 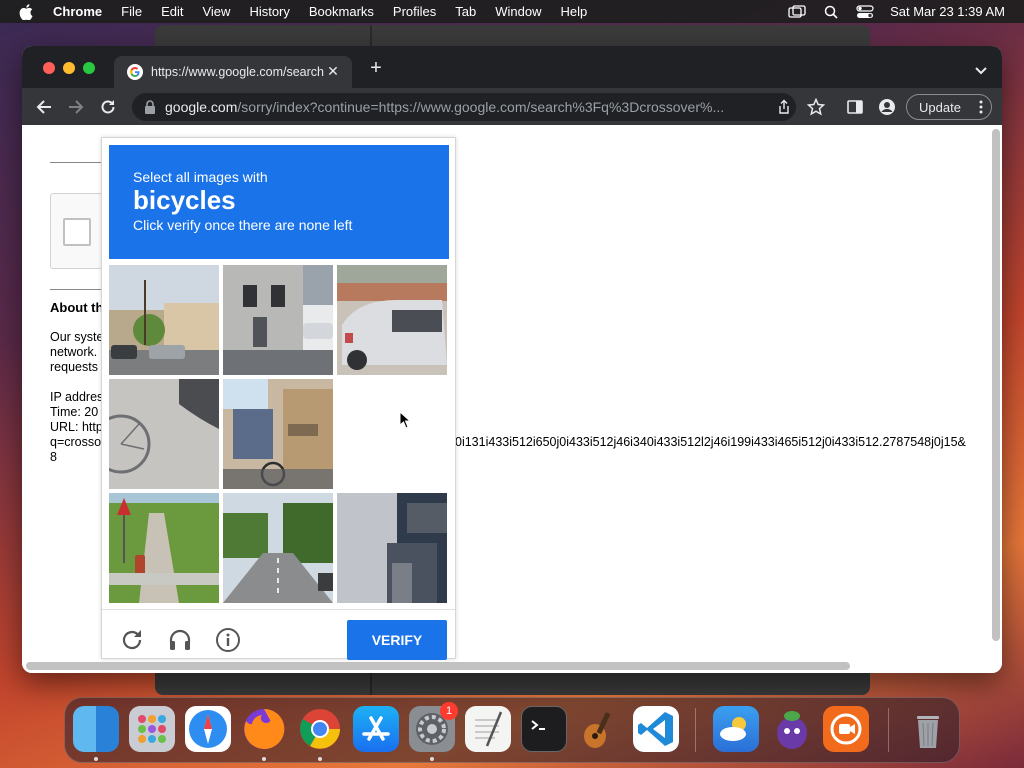 What do you see at coordinates (200, 177) in the screenshot?
I see `captcha-prompt: Select all images with` at bounding box center [200, 177].